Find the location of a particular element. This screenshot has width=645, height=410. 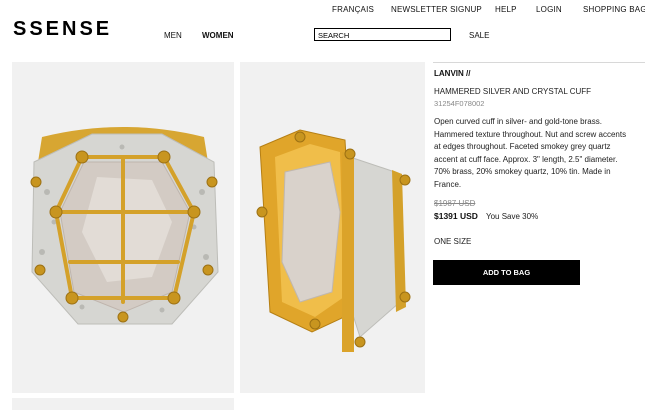

savings-label: You Save 30% is located at coordinates (512, 216).